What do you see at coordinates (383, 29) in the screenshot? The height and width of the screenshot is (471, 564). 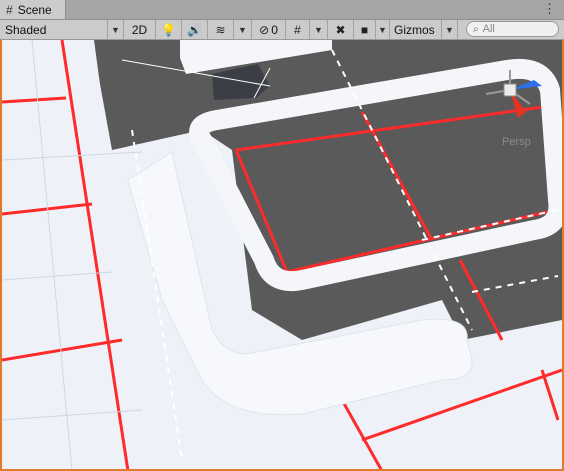 I see `camera-chevron-icon: ▼` at bounding box center [383, 29].